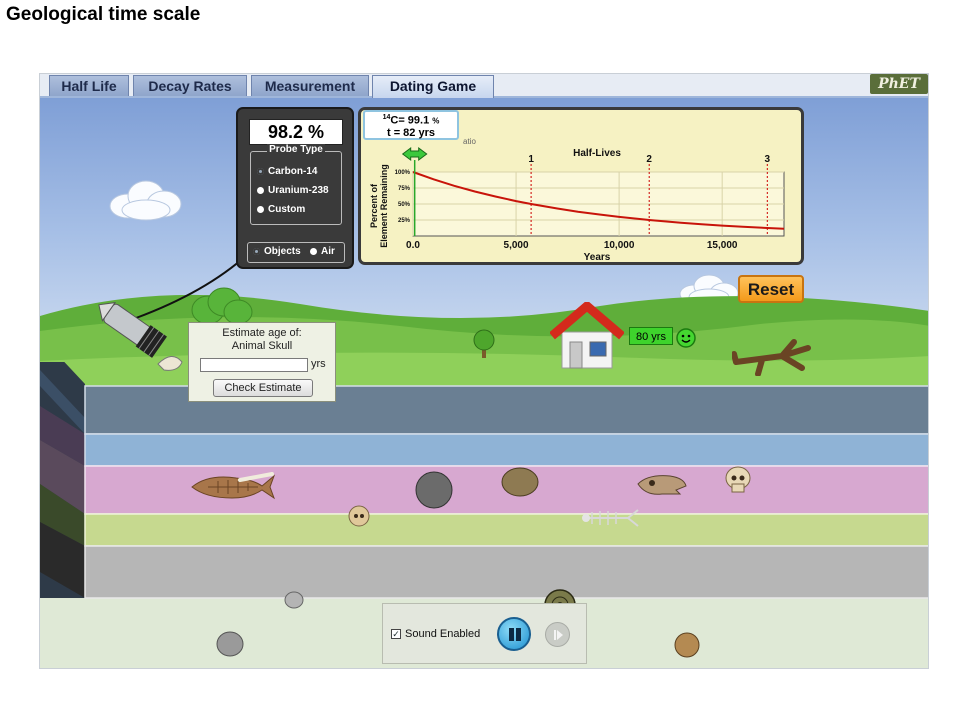  Describe the element at coordinates (516, 245) in the screenshot. I see `x-tick-label: 5,000` at that location.